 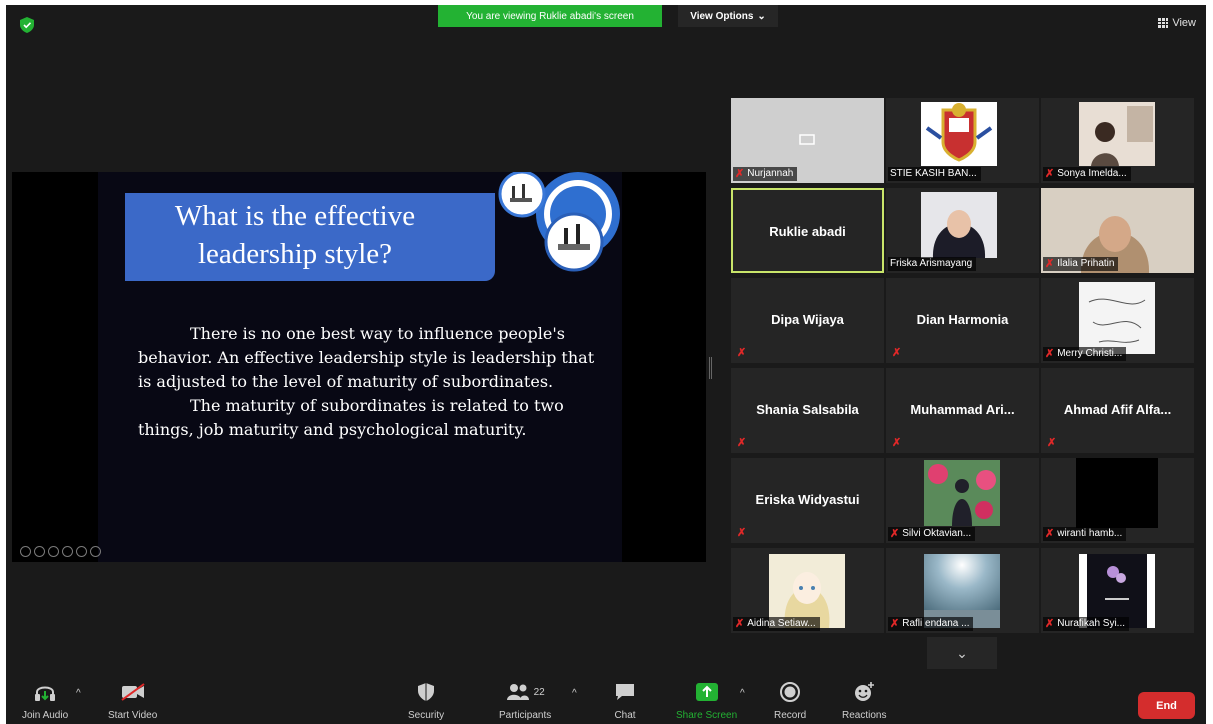 I want to click on screen-share-icon, so click(x=807, y=139).